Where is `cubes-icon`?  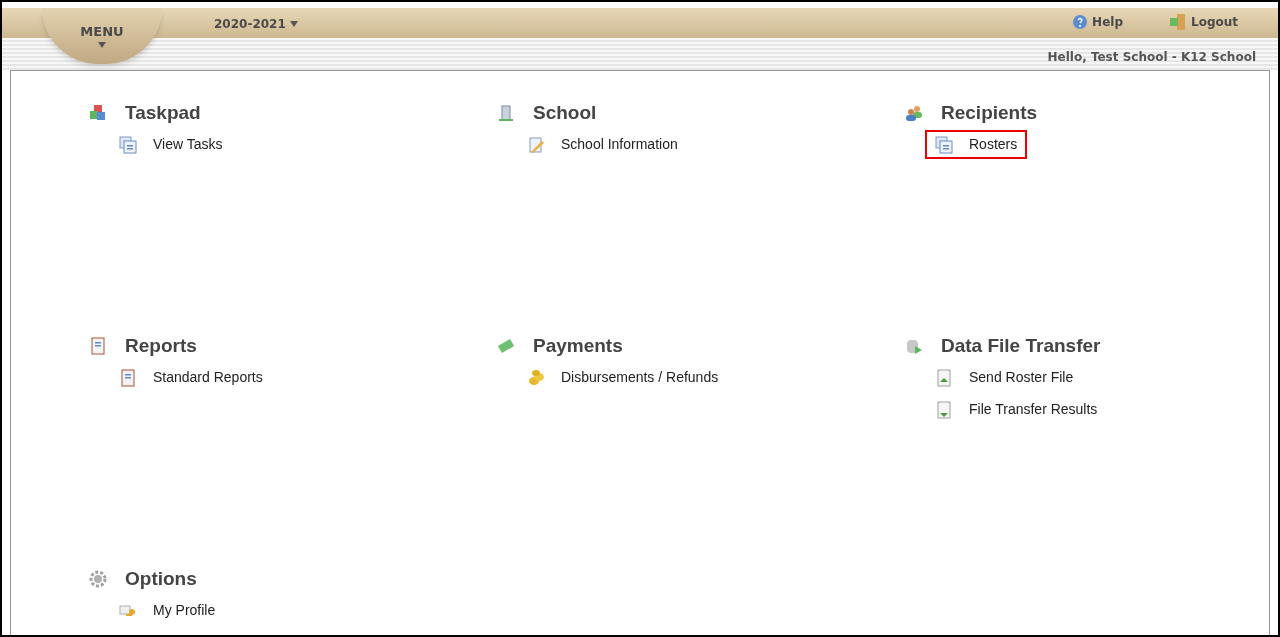
cubes-icon is located at coordinates (98, 113).